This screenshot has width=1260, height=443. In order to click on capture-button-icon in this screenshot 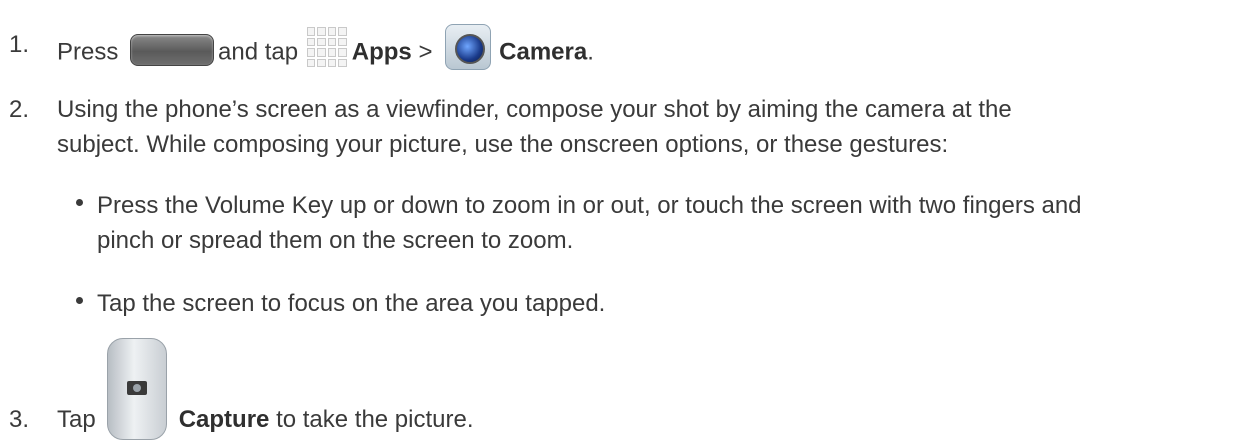, I will do `click(137, 389)`.